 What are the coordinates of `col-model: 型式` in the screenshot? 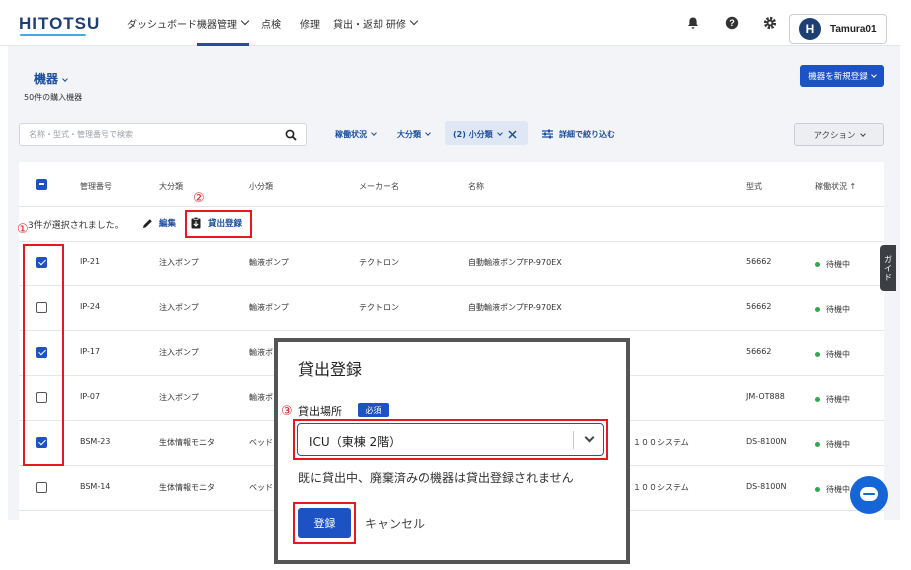 It's located at (754, 186).